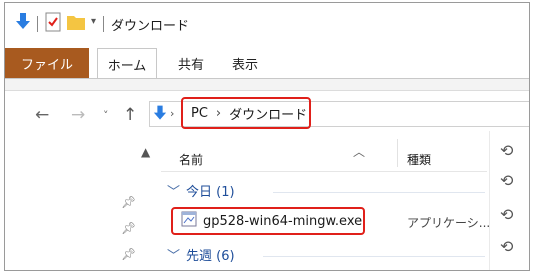 This screenshot has height=273, width=534. What do you see at coordinates (150, 26) in the screenshot?
I see `window-title: ダウンロード` at bounding box center [150, 26].